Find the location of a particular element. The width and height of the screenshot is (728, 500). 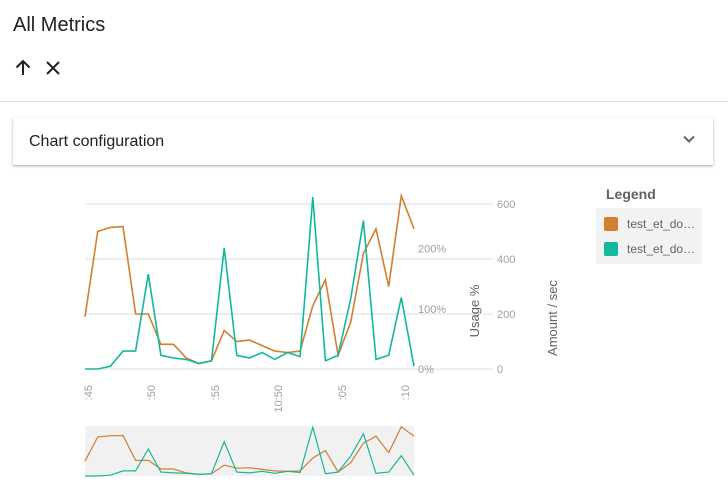

chevron-down-icon is located at coordinates (689, 141).